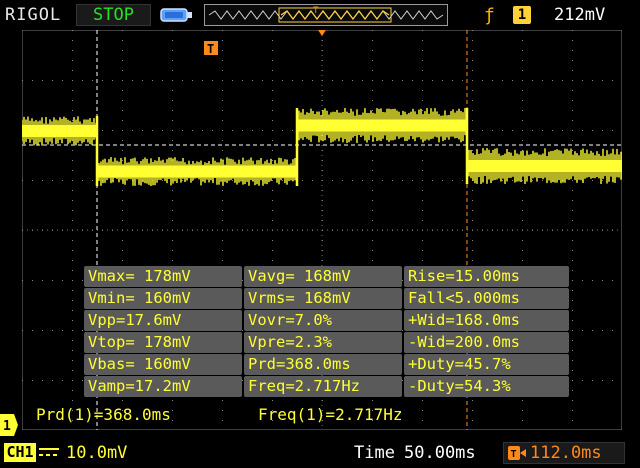 Image resolution: width=640 pixels, height=468 pixels. Describe the element at coordinates (486, 320) in the screenshot. I see `measurement-cell: +Wid=168.0ms` at that location.